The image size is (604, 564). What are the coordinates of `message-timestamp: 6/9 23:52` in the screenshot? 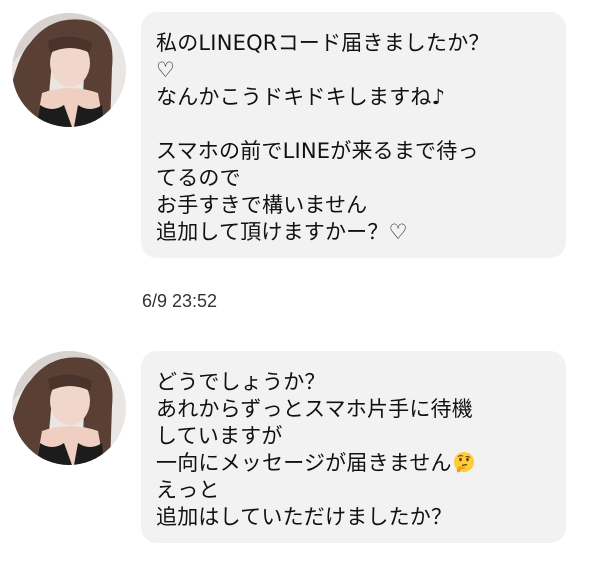 It's located at (180, 301).